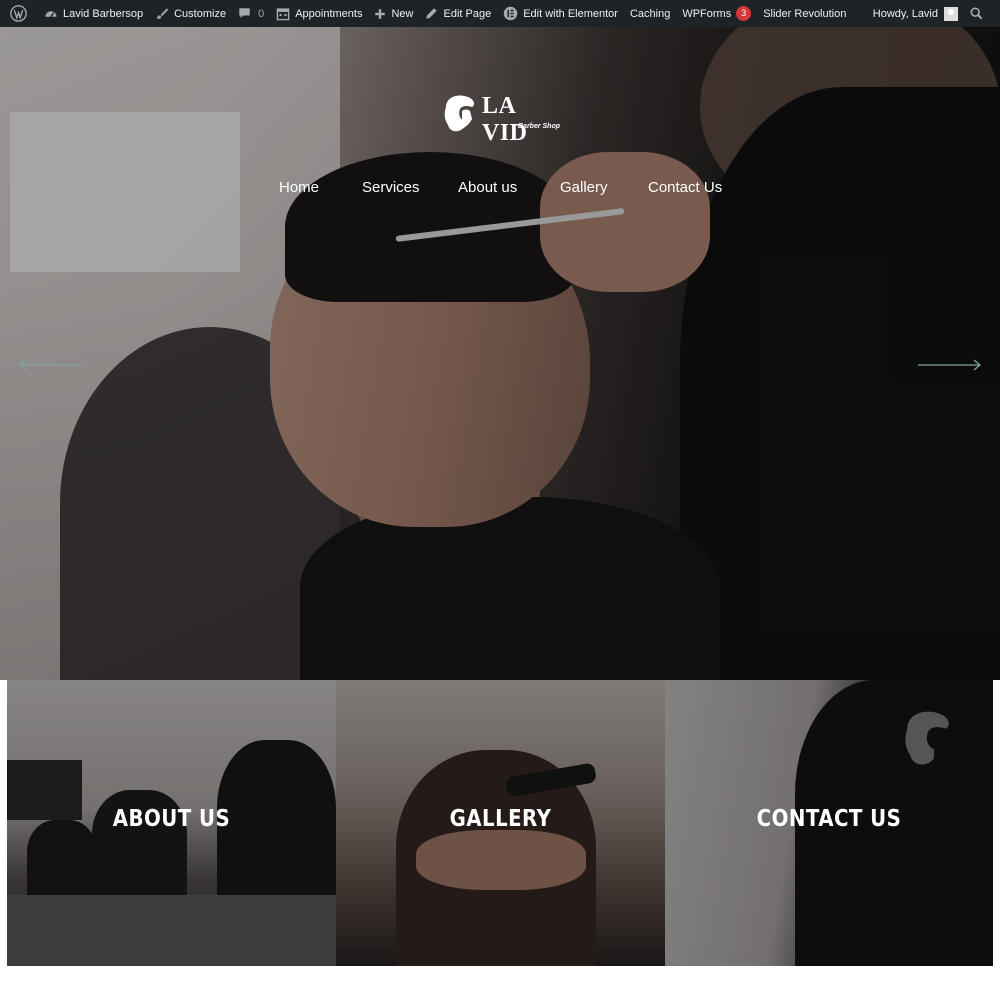  I want to click on nav-services: Services, so click(391, 187).